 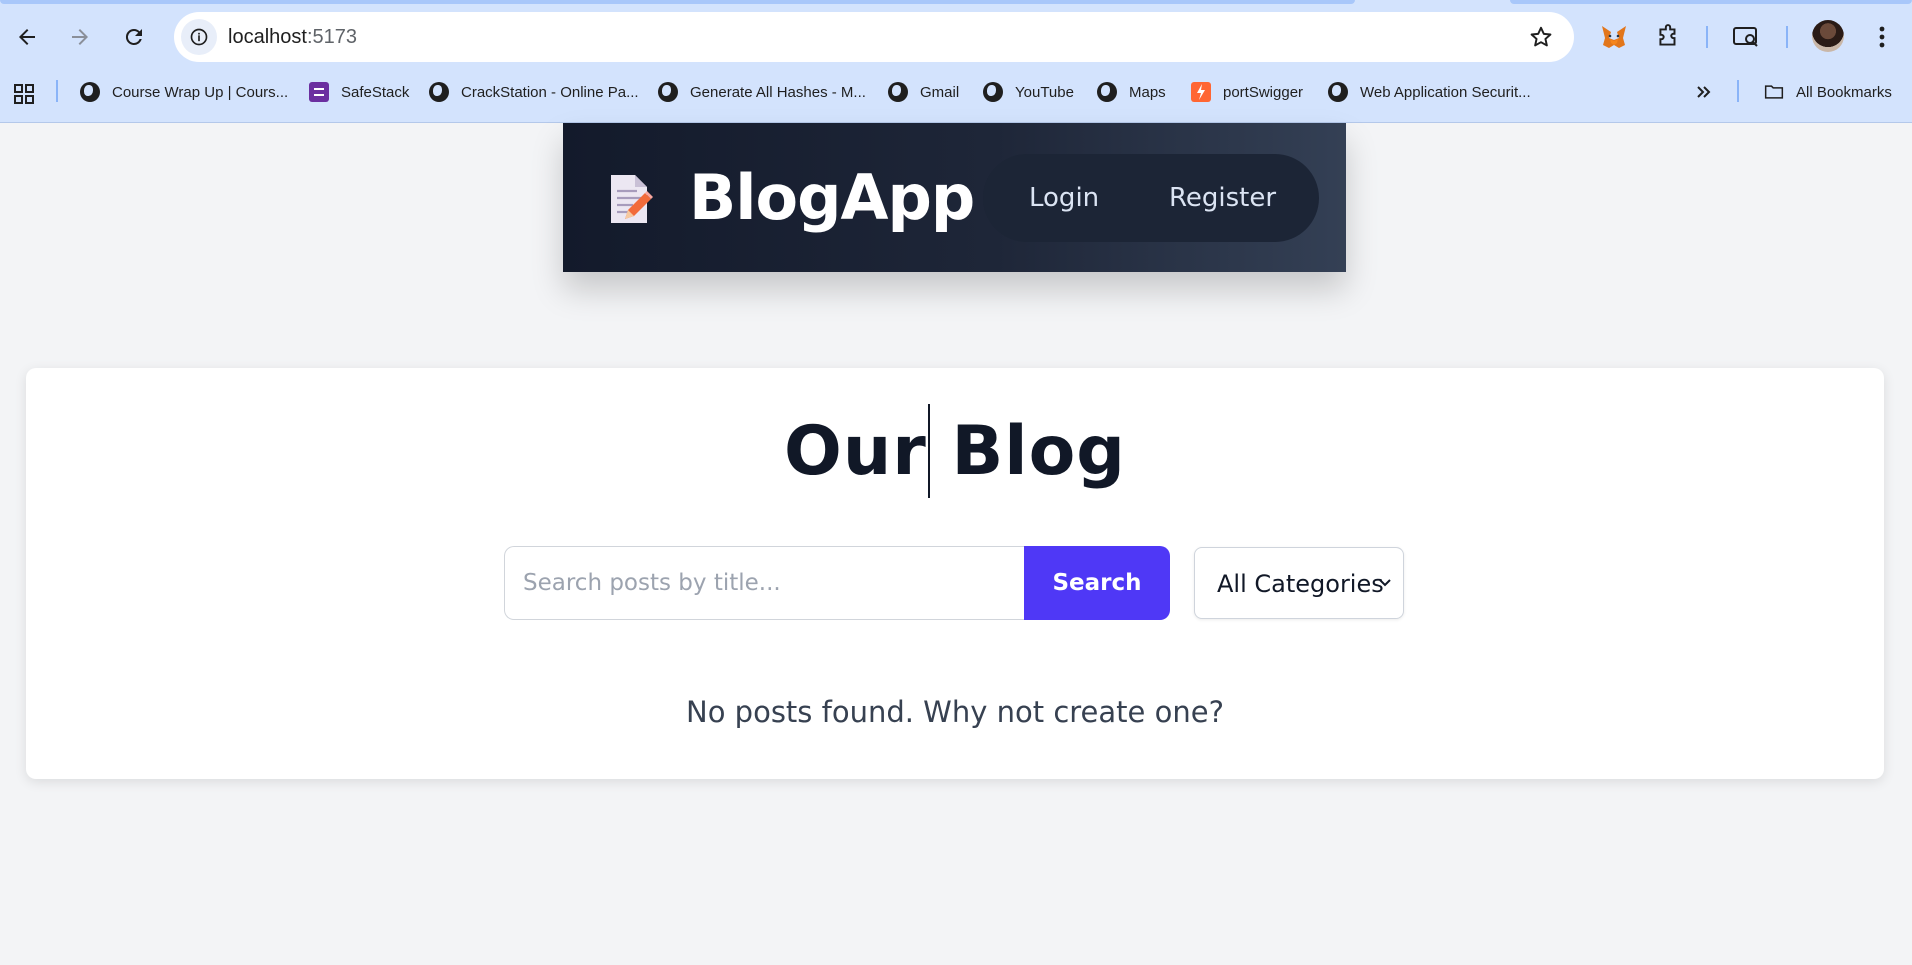 I want to click on browser-toolbar: localhost:5173, so click(x=956, y=37).